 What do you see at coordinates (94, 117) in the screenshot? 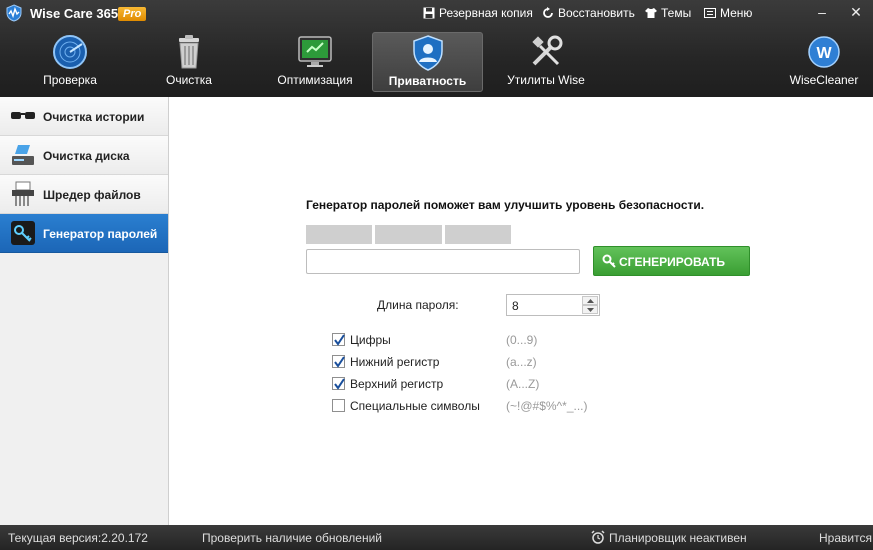
I see `sidebar-item-label: Очистка истории` at bounding box center [94, 117].